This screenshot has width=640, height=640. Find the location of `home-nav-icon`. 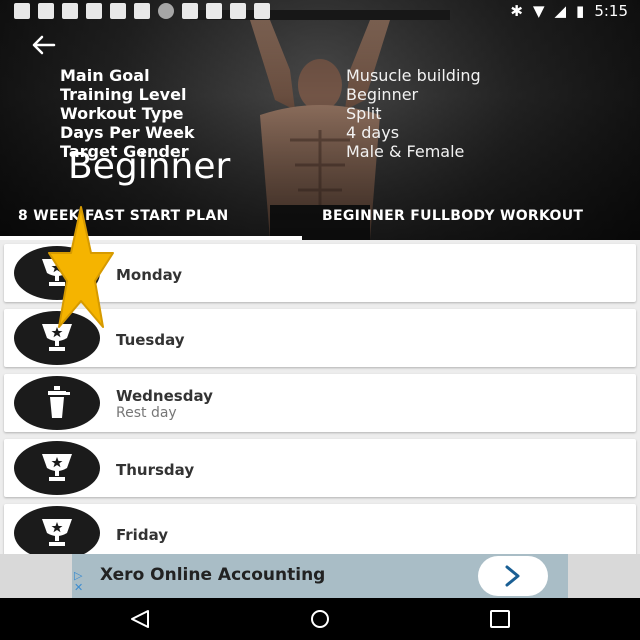

home-nav-icon is located at coordinates (320, 619).